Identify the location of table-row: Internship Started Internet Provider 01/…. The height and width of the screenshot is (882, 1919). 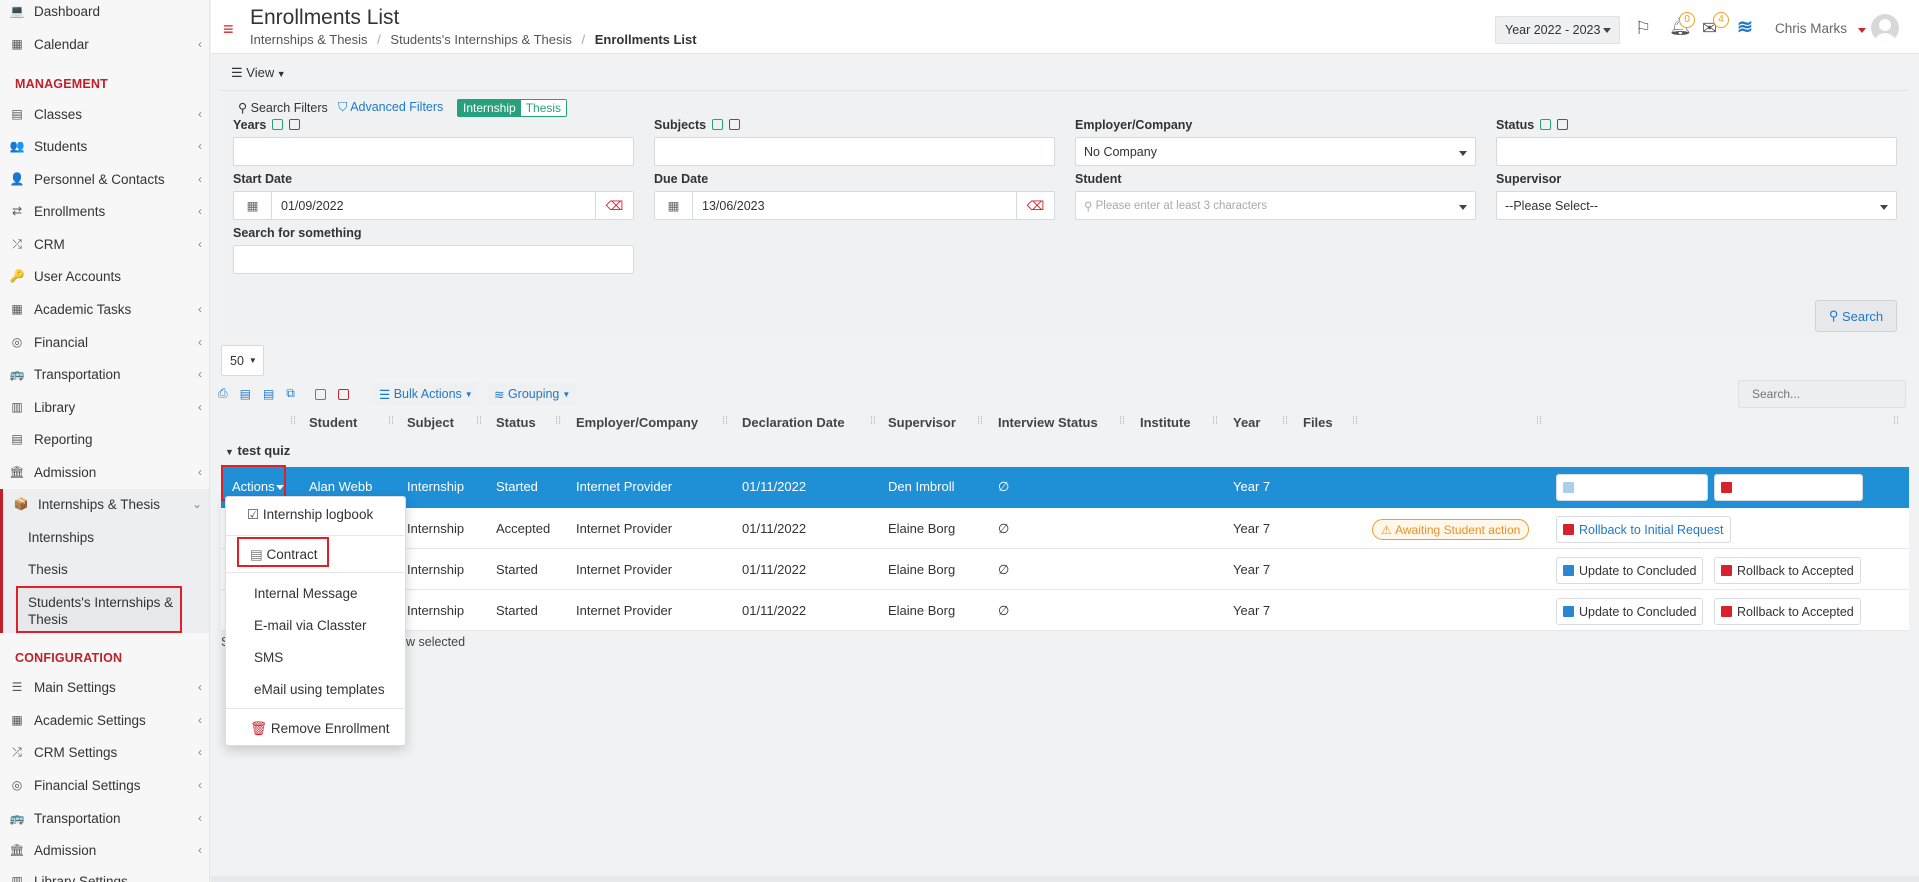
(1065, 610).